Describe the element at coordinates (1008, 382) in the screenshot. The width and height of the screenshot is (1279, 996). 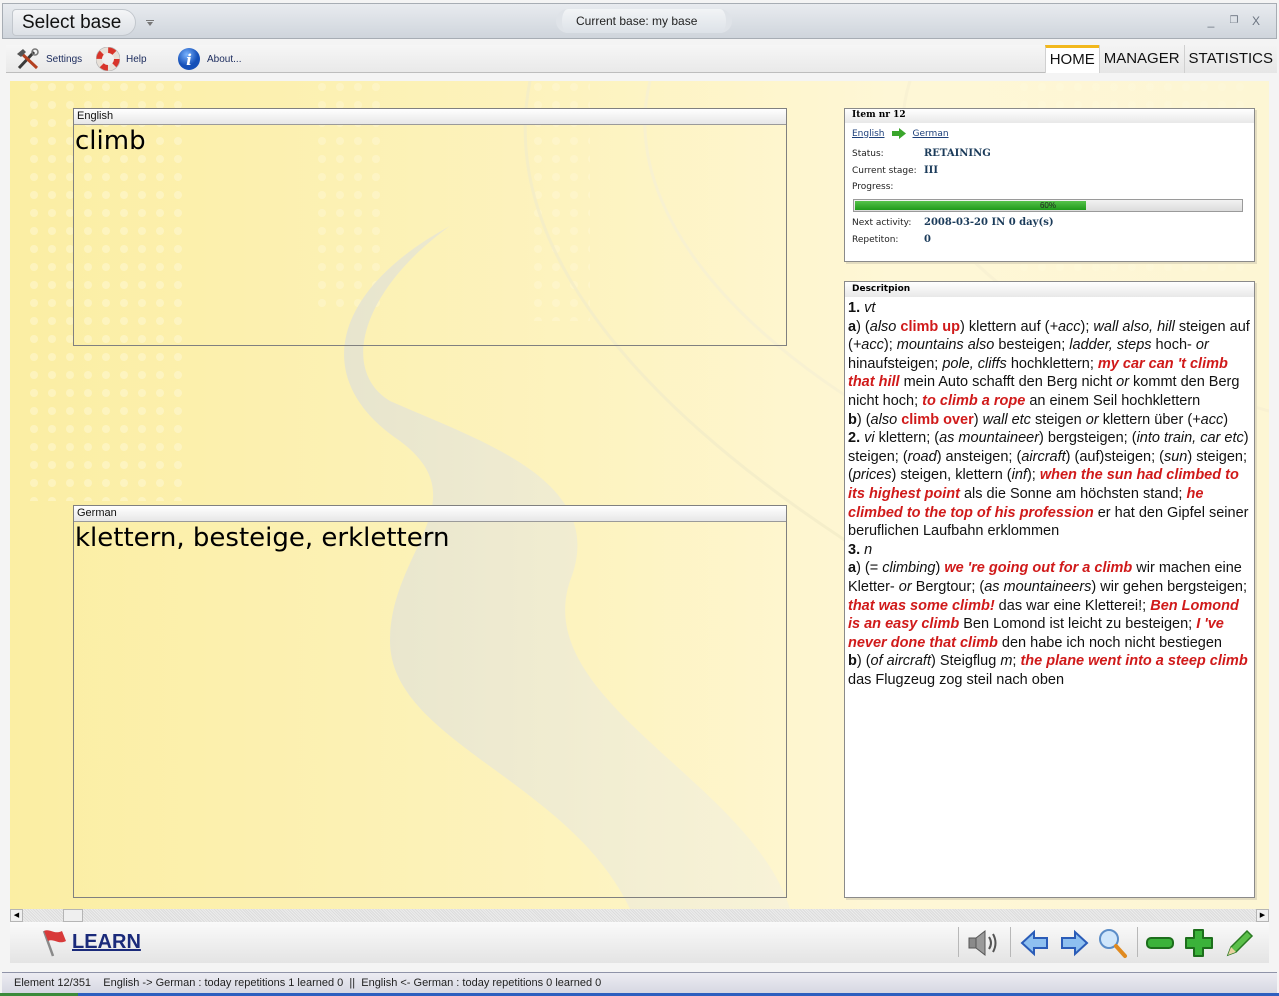
I see `description-text-run: mein Auto schafft den Berg nicht` at that location.